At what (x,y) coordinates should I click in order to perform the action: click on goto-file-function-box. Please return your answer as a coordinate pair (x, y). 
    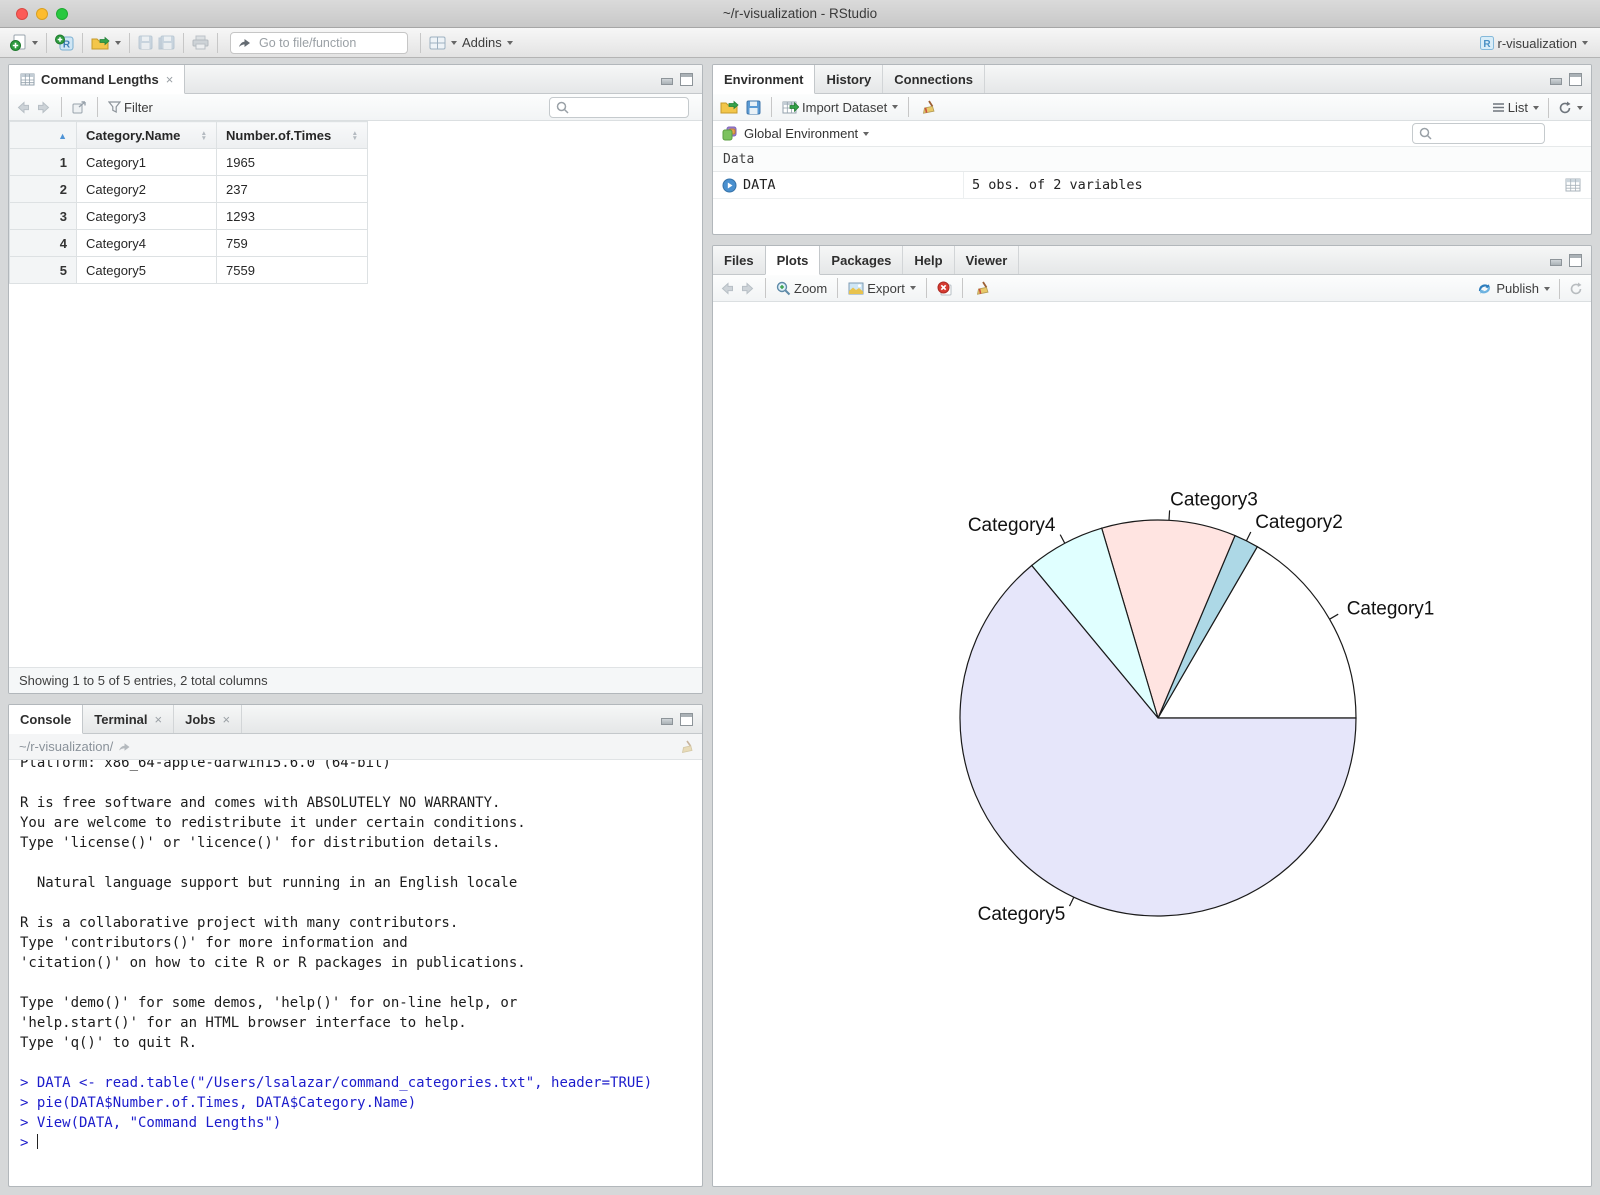
    Looking at the image, I should click on (319, 42).